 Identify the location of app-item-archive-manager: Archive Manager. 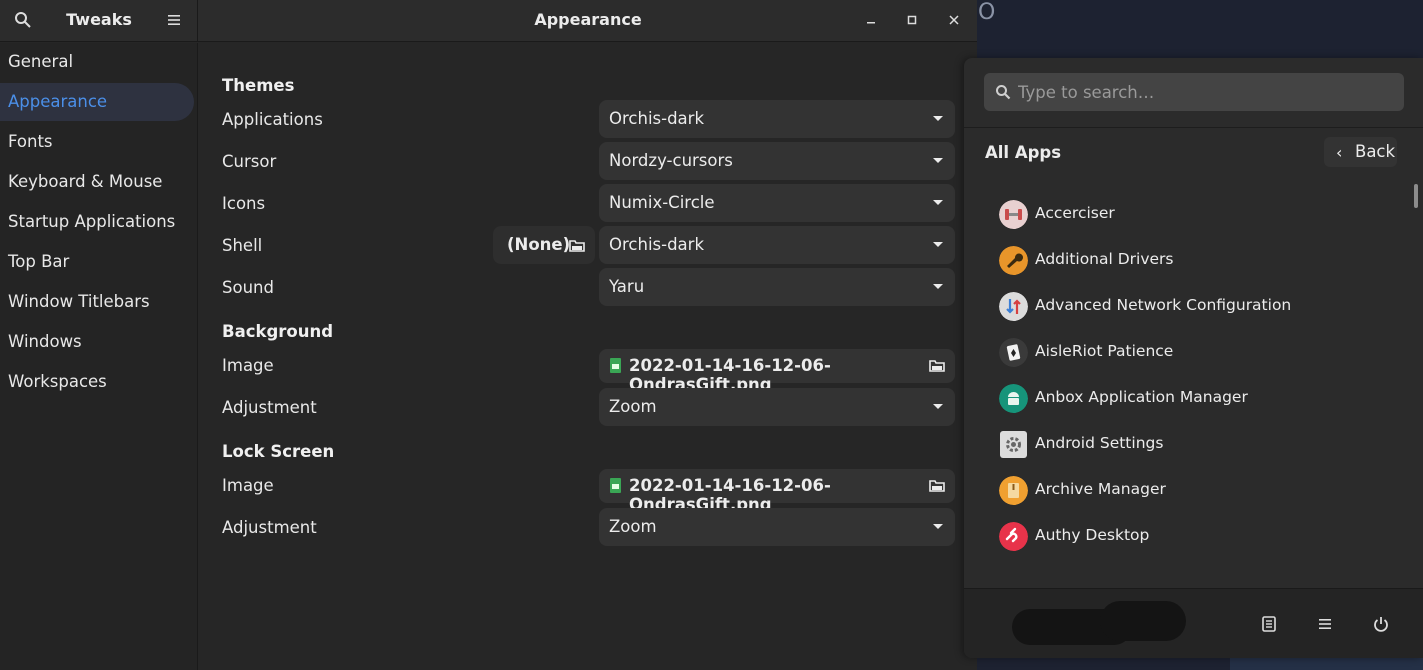
(1189, 492).